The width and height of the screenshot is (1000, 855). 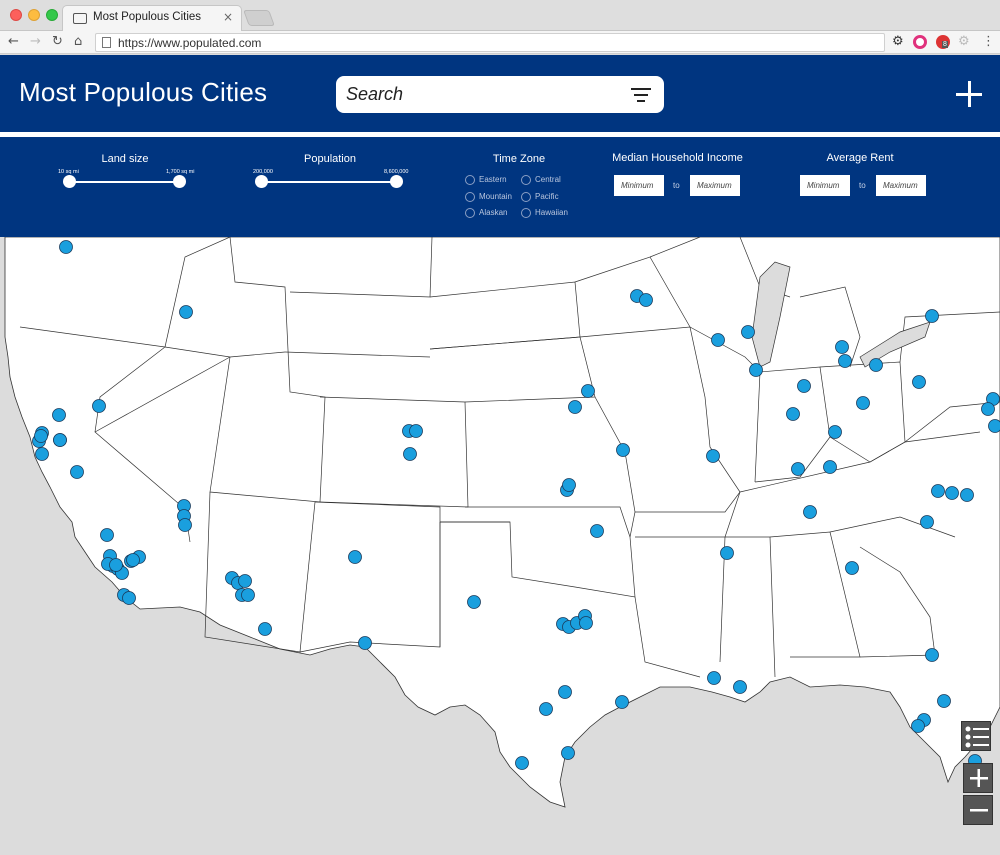 What do you see at coordinates (898, 41) in the screenshot?
I see `settings-gear-icon: ⚙` at bounding box center [898, 41].